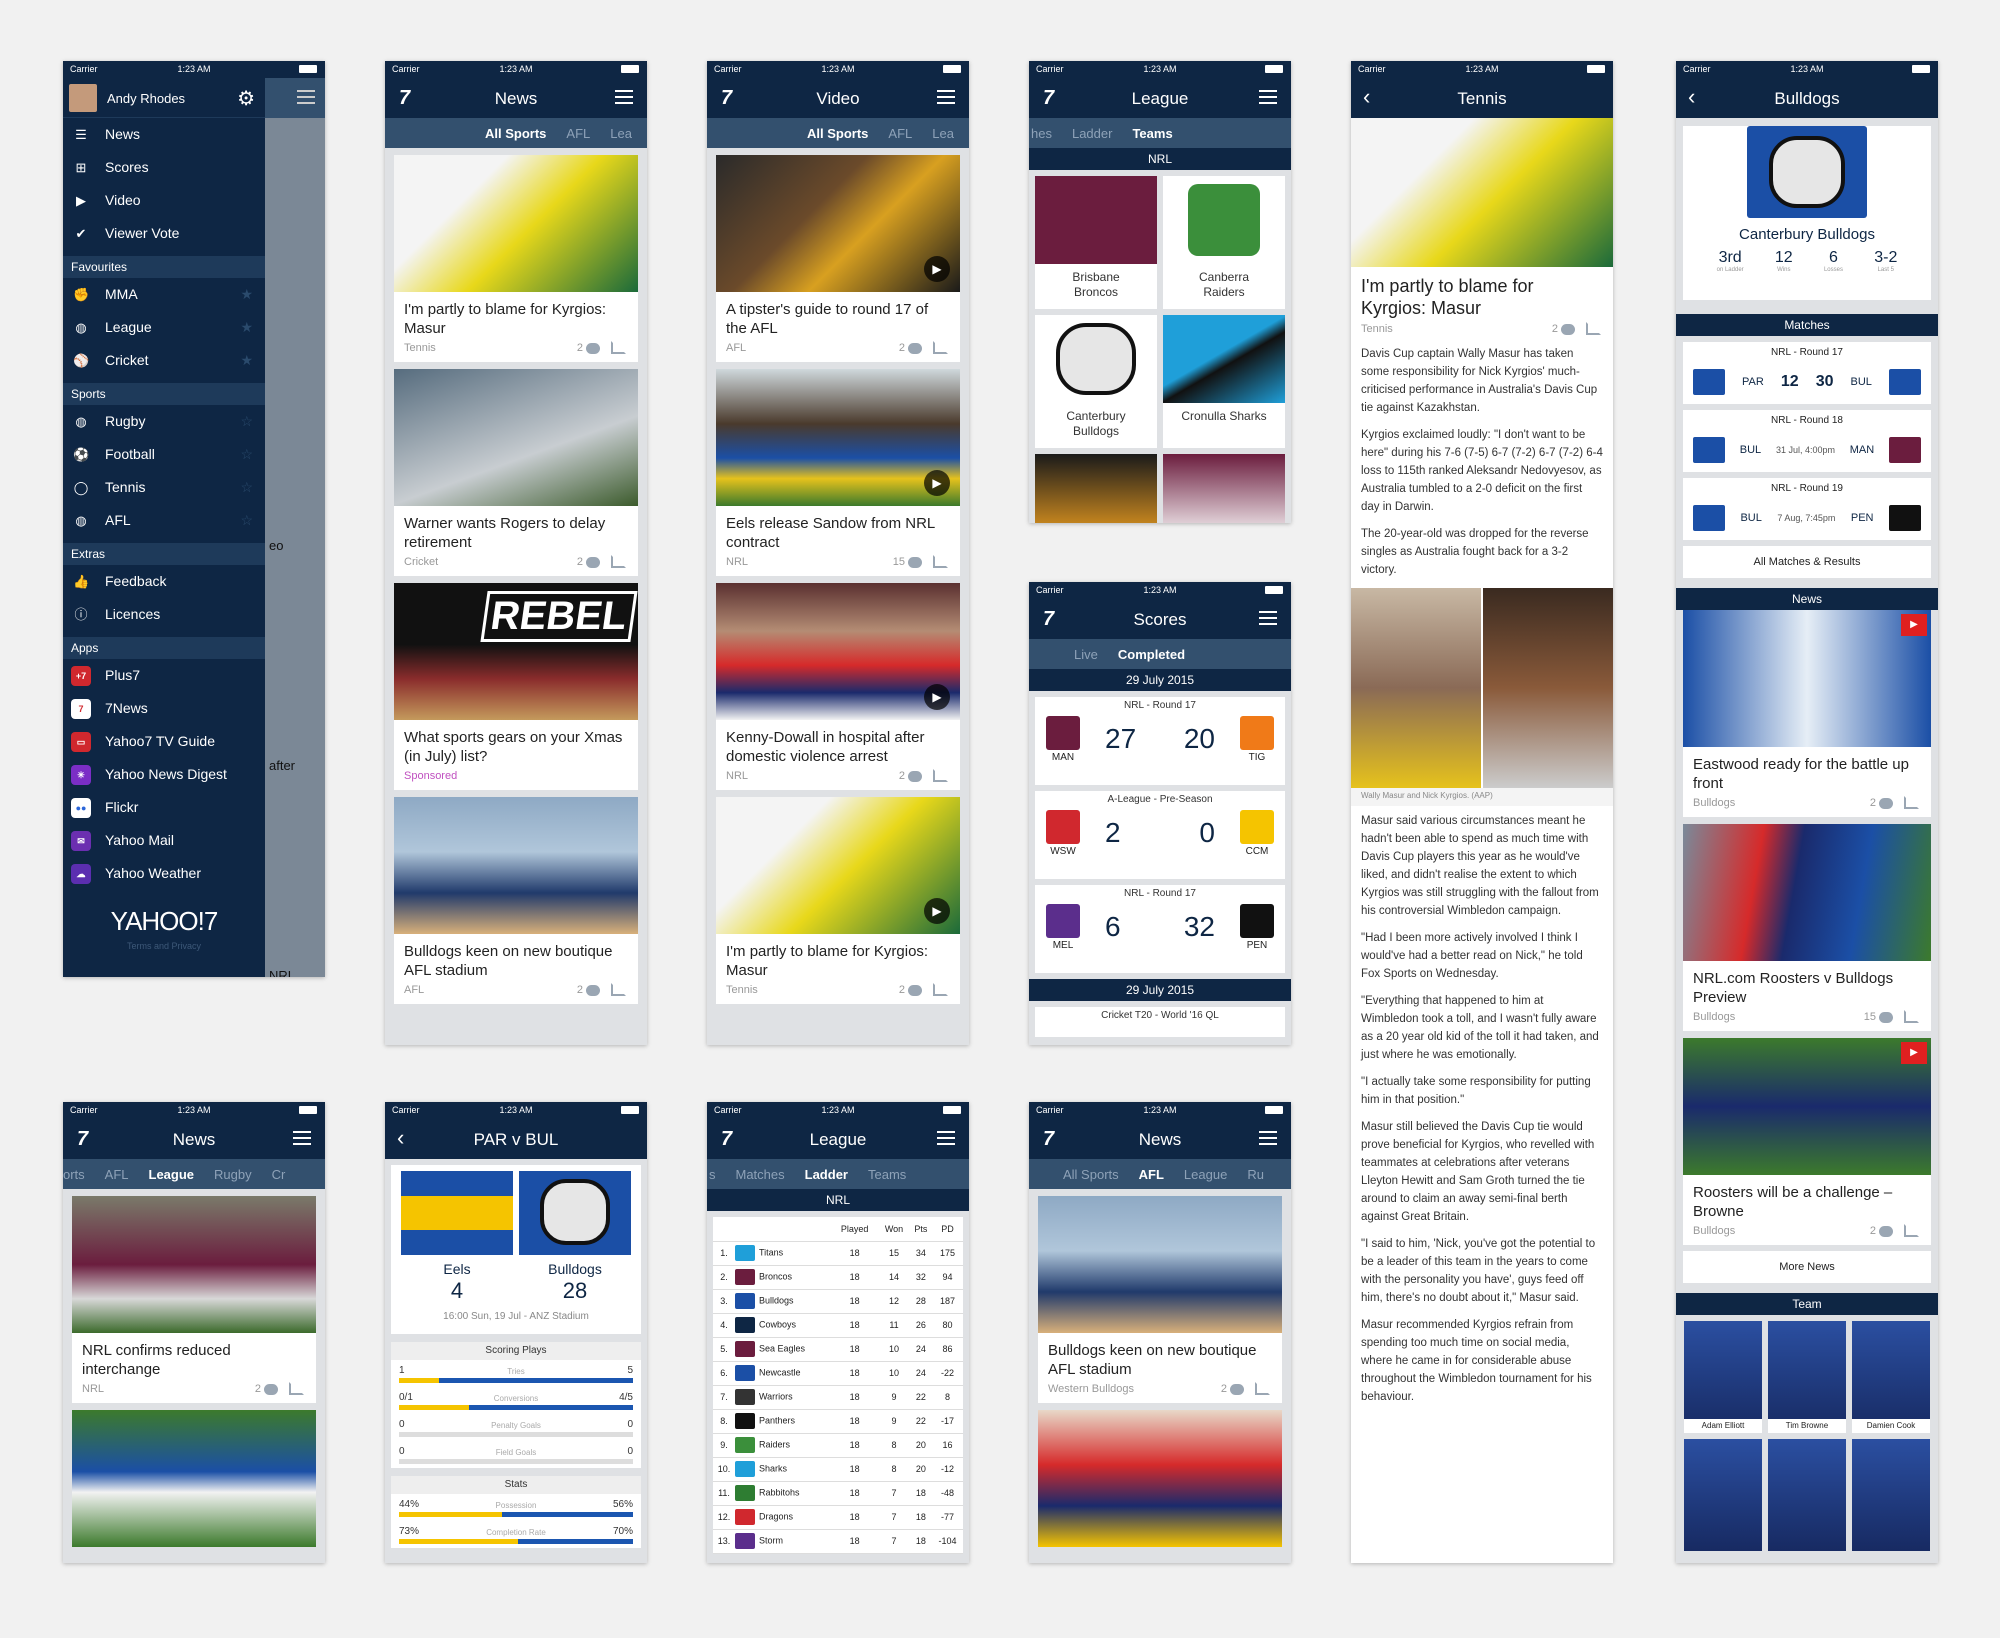 This screenshot has height=1638, width=2000. Describe the element at coordinates (164, 581) in the screenshot. I see `drawer-item-feedback: 👍 Feedback` at that location.